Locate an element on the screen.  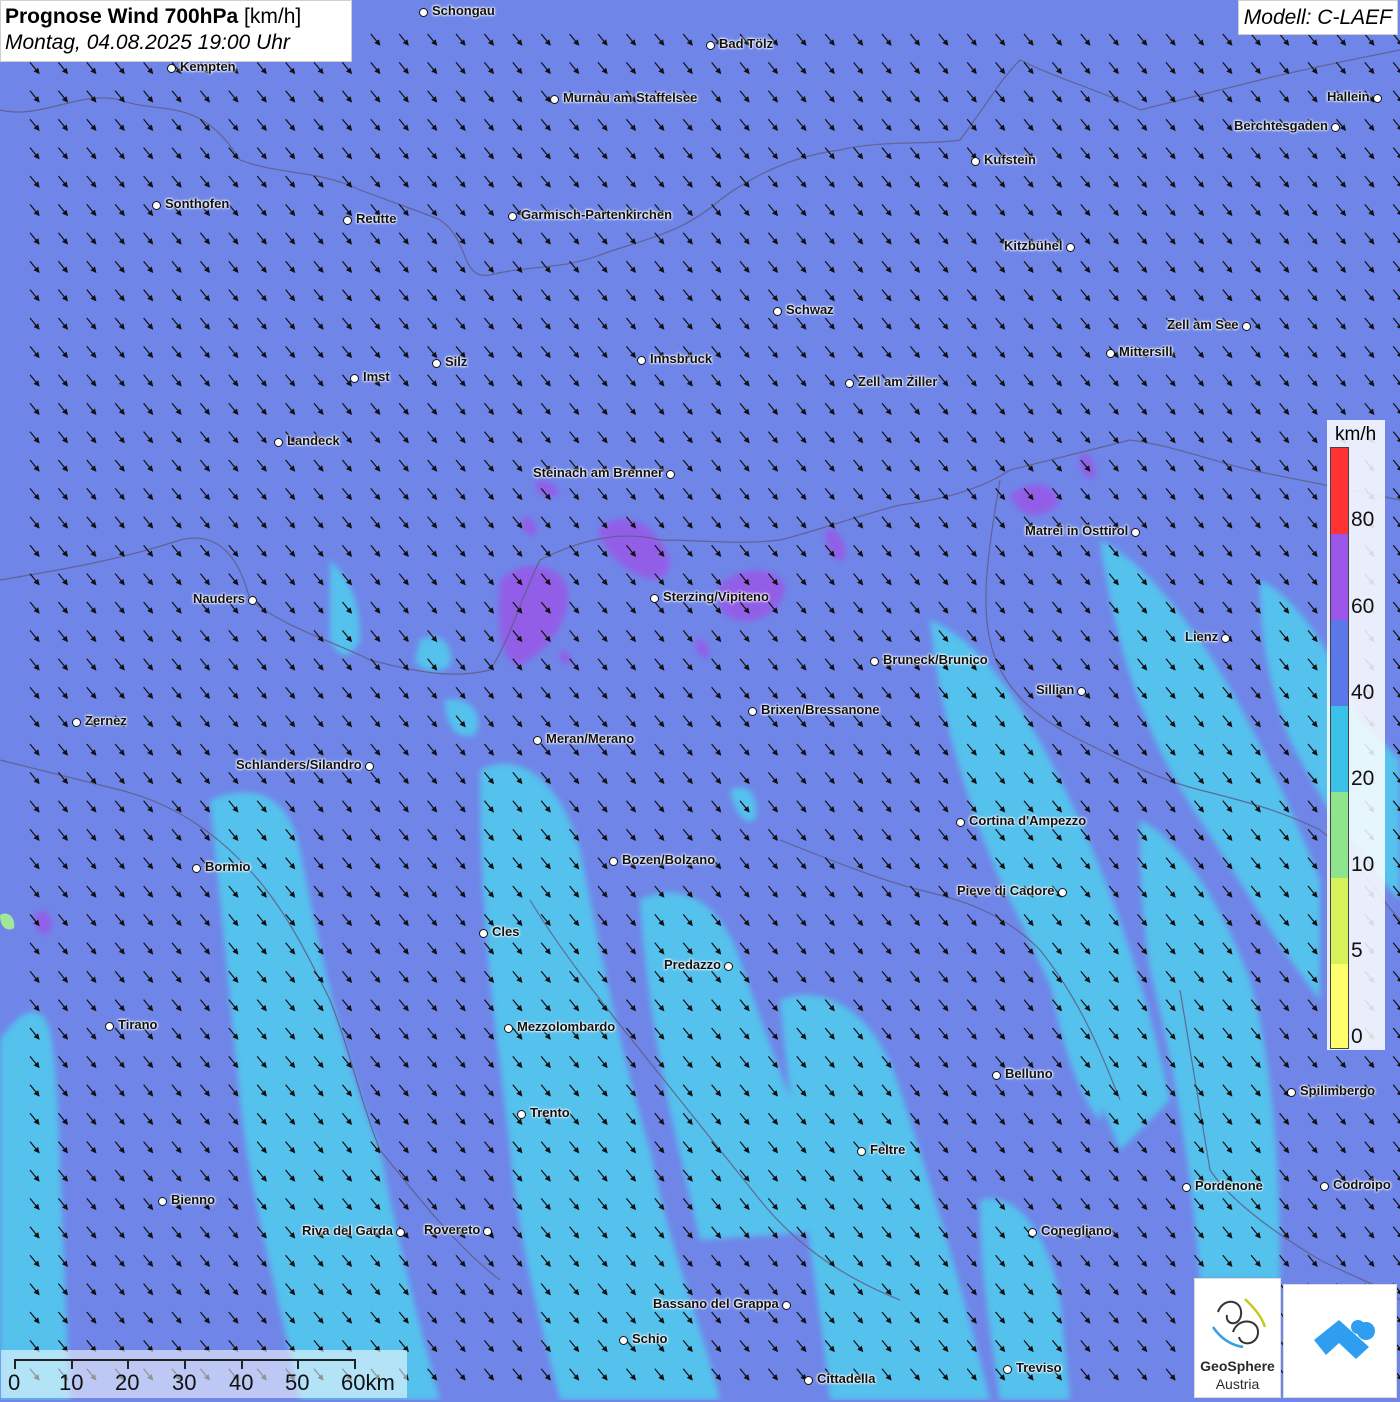
logo-name-line2: Austria is located at coordinates (1237, 1384).